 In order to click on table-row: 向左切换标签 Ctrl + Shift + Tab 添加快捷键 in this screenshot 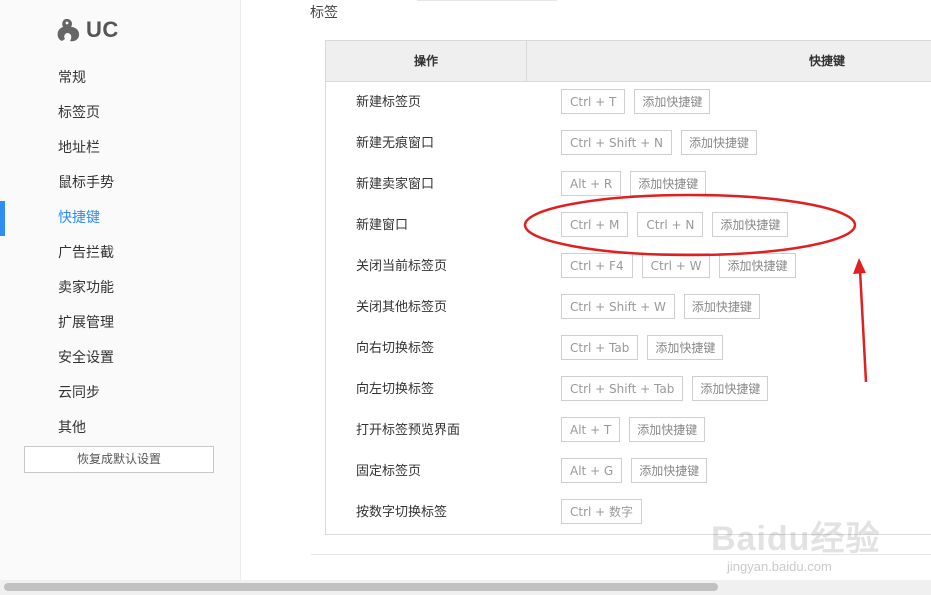, I will do `click(628, 389)`.